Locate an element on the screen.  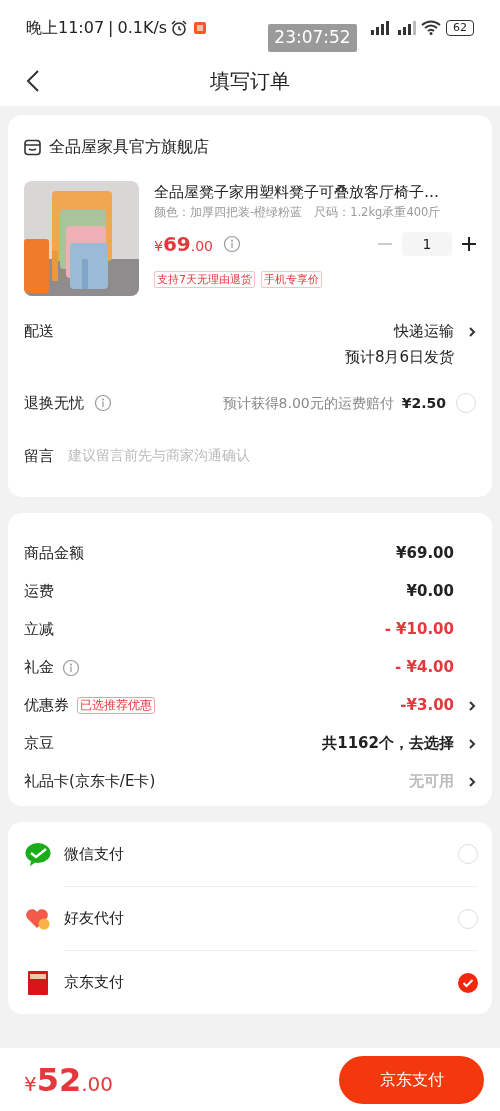
summary-label: 京豆 is located at coordinates (39, 744).